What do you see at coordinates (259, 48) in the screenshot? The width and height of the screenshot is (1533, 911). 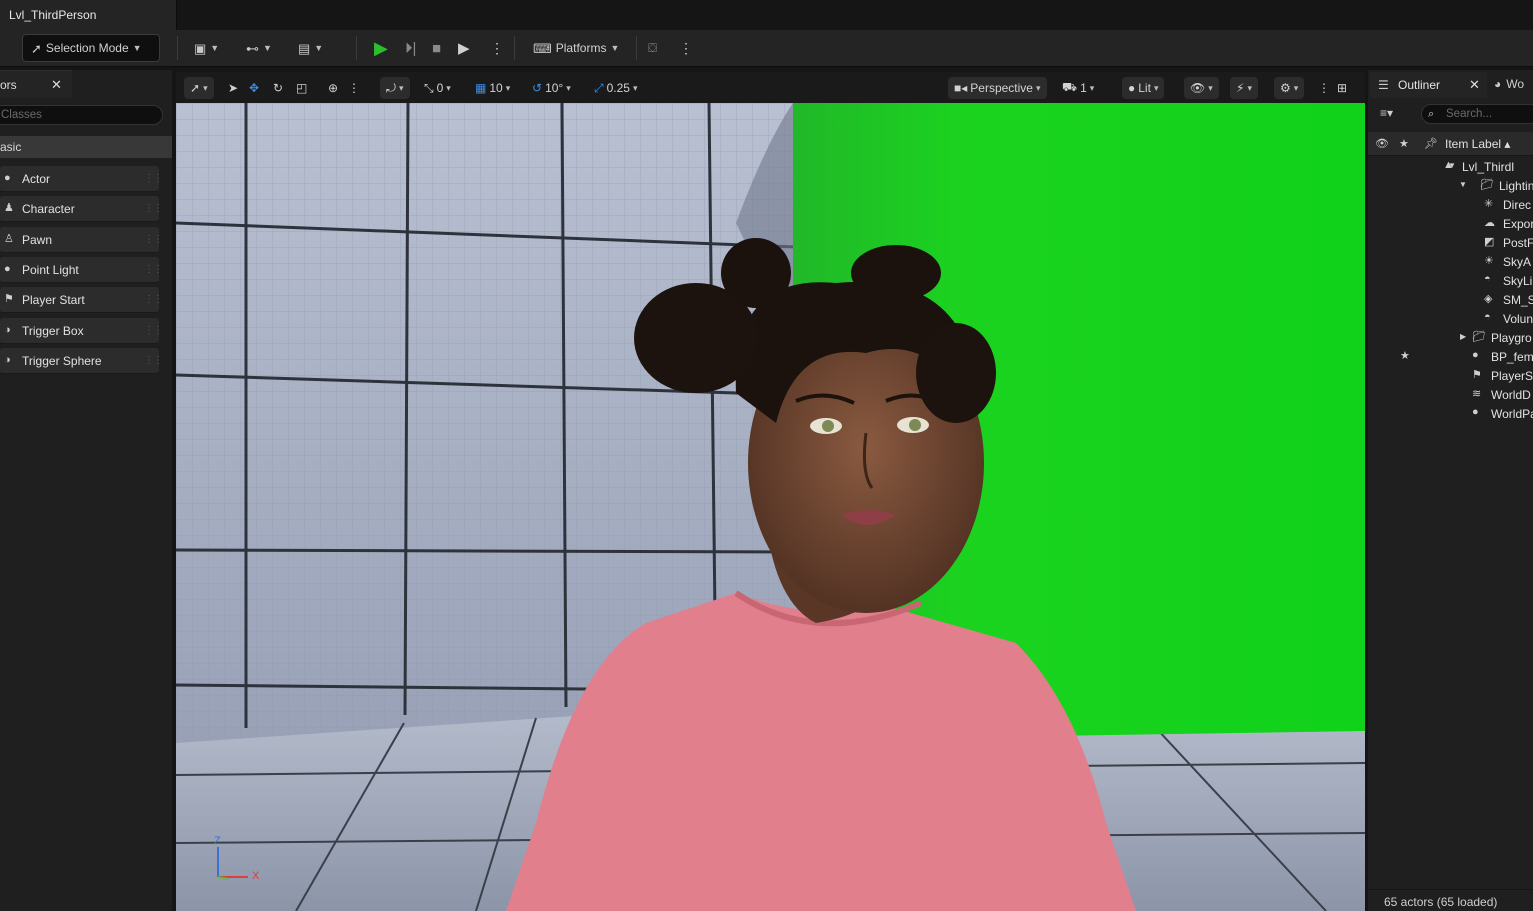 I see `blueprints-button: ⊷ ▼` at bounding box center [259, 48].